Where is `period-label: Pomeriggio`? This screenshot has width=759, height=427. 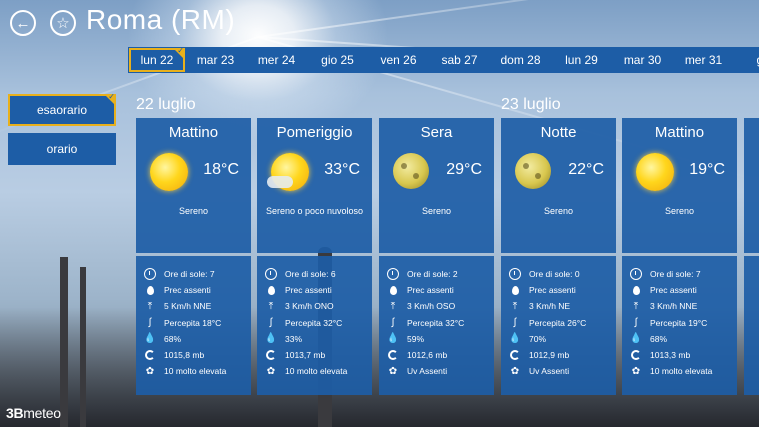 period-label: Pomeriggio is located at coordinates (314, 132).